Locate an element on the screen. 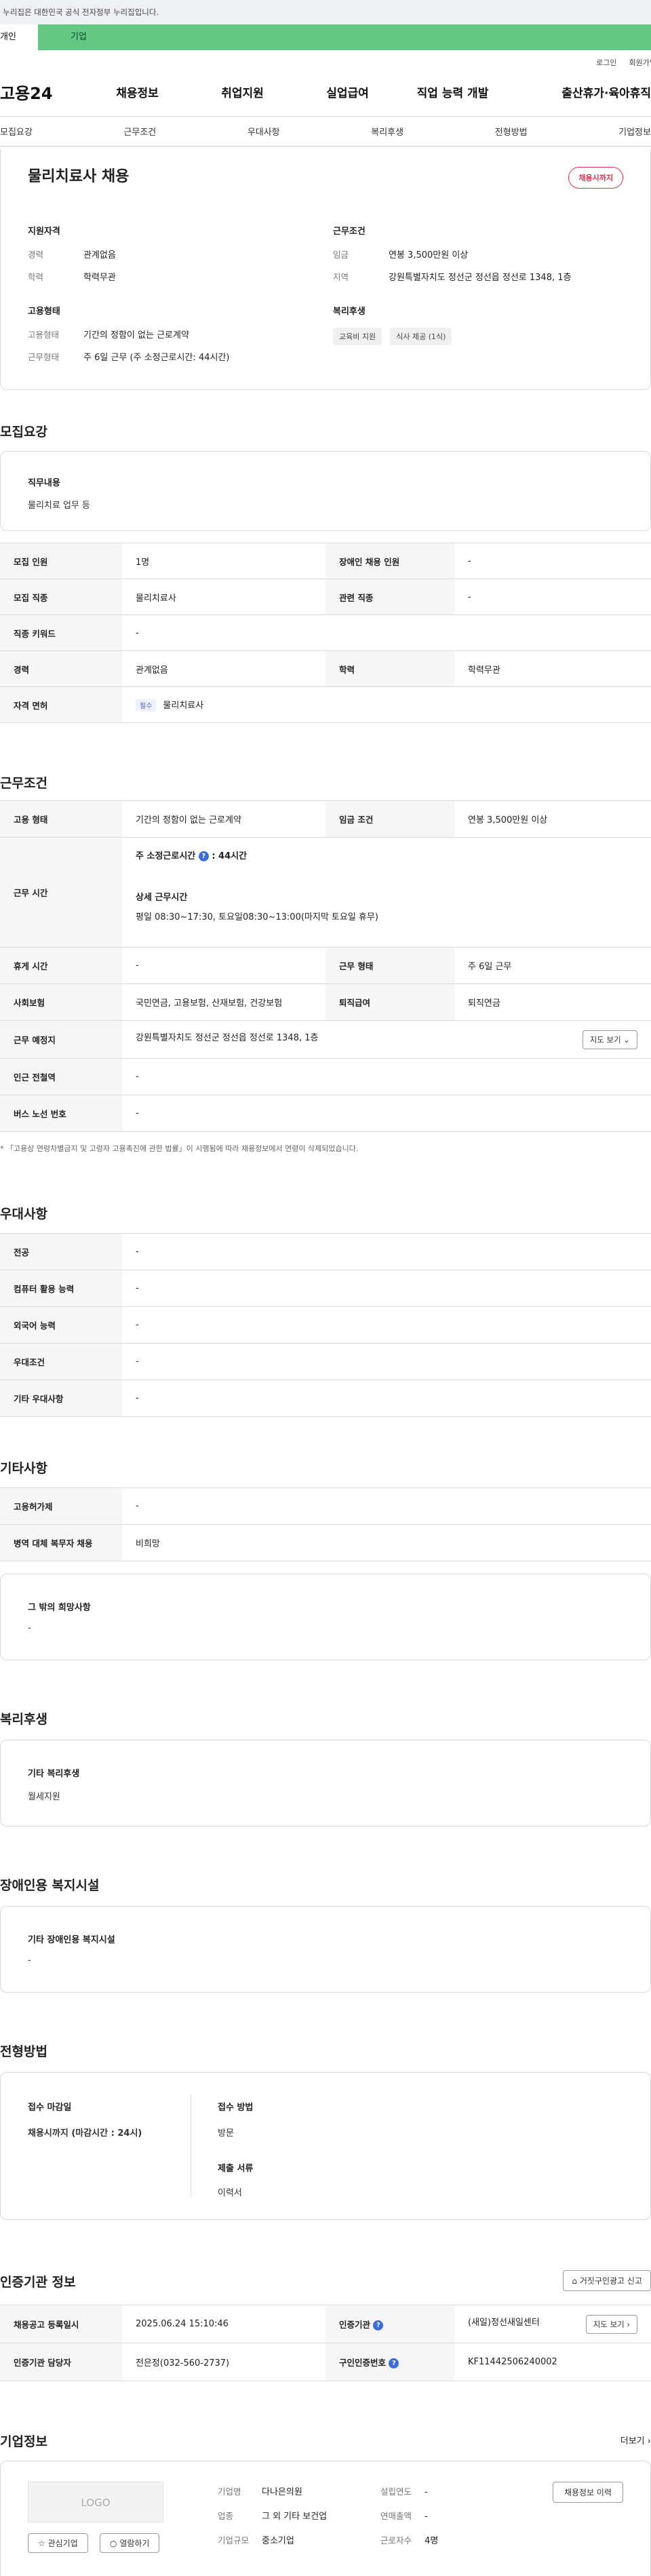 Image resolution: width=651 pixels, height=2576 pixels. company-info-row: 업종 그 외 기타 보건업 is located at coordinates (272, 2515).